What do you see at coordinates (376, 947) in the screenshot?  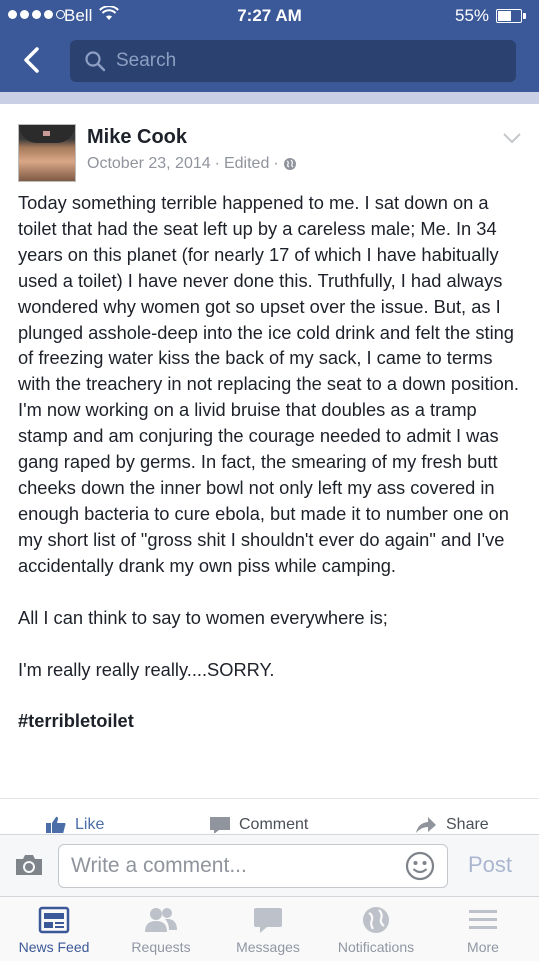 I see `tab-label: Notifications` at bounding box center [376, 947].